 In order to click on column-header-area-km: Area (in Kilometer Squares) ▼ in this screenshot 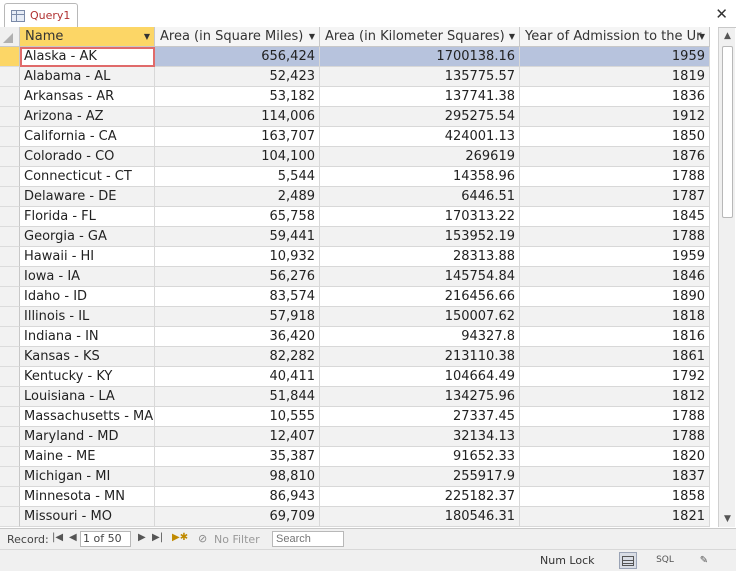, I will do `click(420, 37)`.